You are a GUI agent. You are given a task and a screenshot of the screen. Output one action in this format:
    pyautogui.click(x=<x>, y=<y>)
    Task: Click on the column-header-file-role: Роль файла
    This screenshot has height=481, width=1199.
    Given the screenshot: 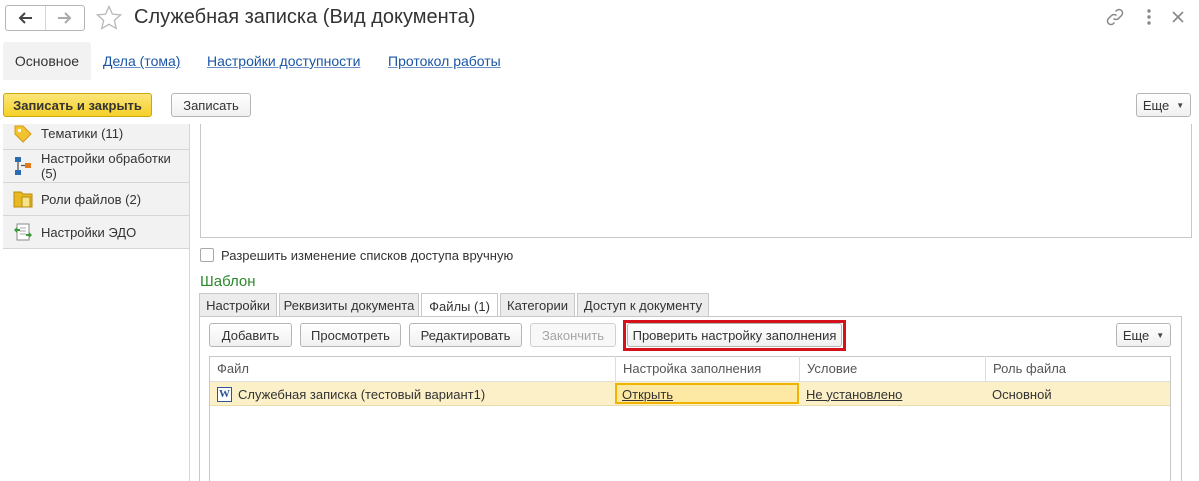 What is the action you would take?
    pyautogui.click(x=1077, y=369)
    